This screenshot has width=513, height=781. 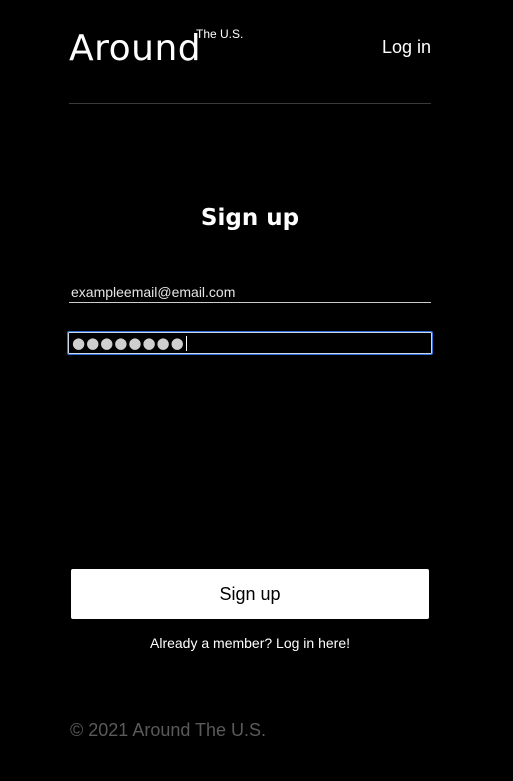 What do you see at coordinates (168, 730) in the screenshot?
I see `footer-copyright: © 2021 Around The U.S.` at bounding box center [168, 730].